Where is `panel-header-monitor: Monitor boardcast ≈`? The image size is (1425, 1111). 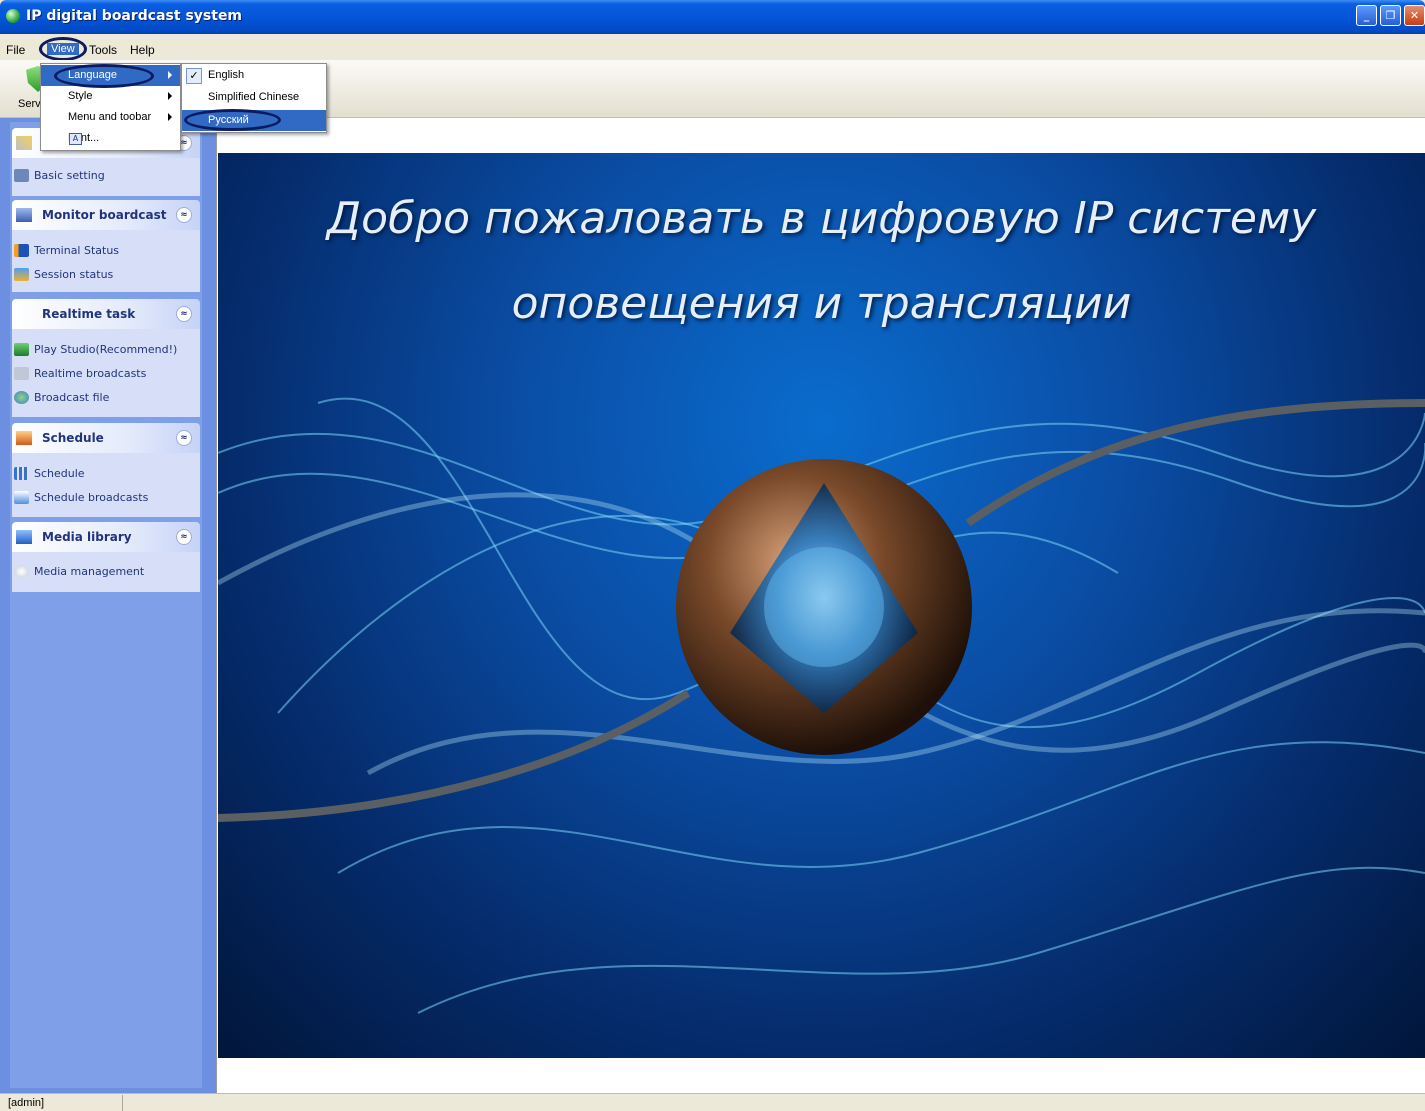
panel-header-monitor: Monitor boardcast ≈ is located at coordinates (106, 215).